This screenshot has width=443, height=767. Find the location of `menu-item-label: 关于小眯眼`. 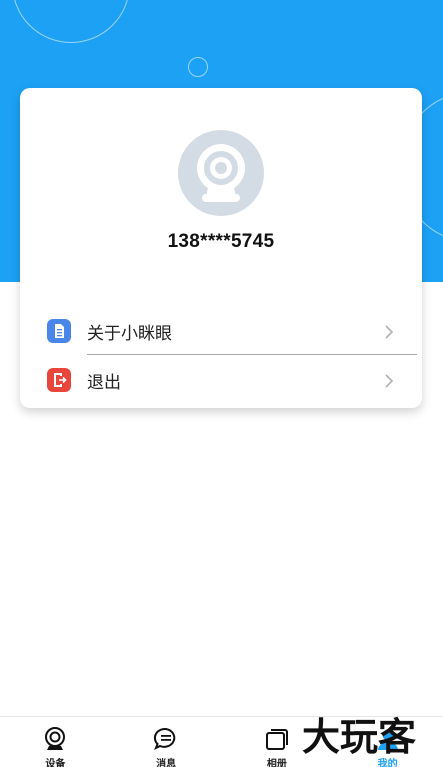

menu-item-label: 关于小眯眼 is located at coordinates (129, 333).